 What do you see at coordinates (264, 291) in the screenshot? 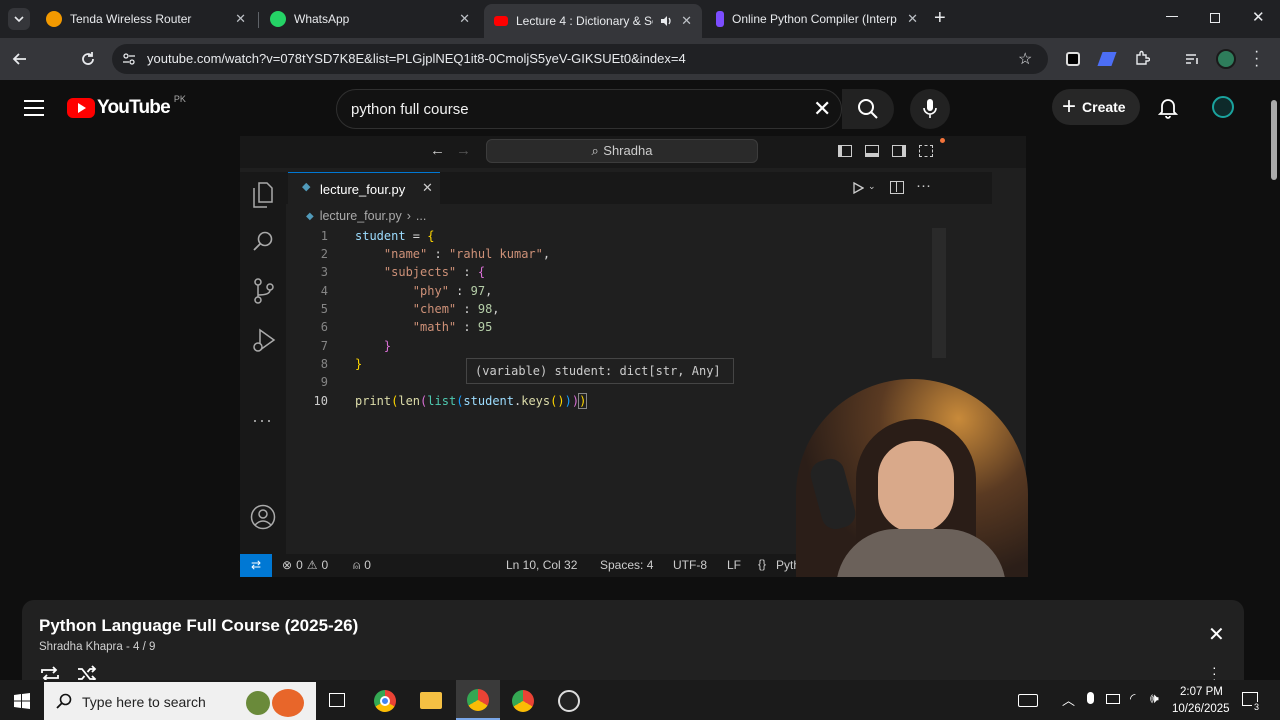
I see `source-control-icon` at bounding box center [264, 291].